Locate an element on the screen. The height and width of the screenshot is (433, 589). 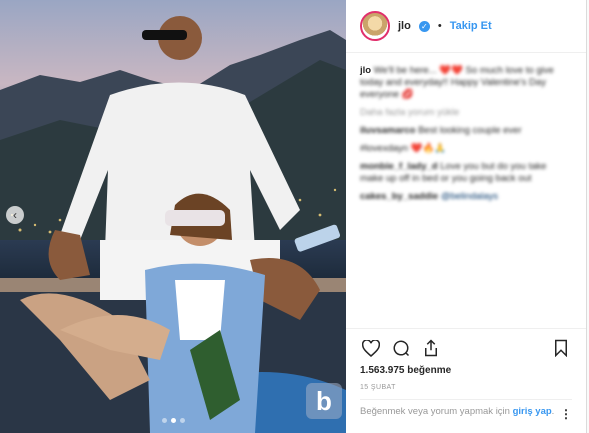
avatar is located at coordinates (375, 26).